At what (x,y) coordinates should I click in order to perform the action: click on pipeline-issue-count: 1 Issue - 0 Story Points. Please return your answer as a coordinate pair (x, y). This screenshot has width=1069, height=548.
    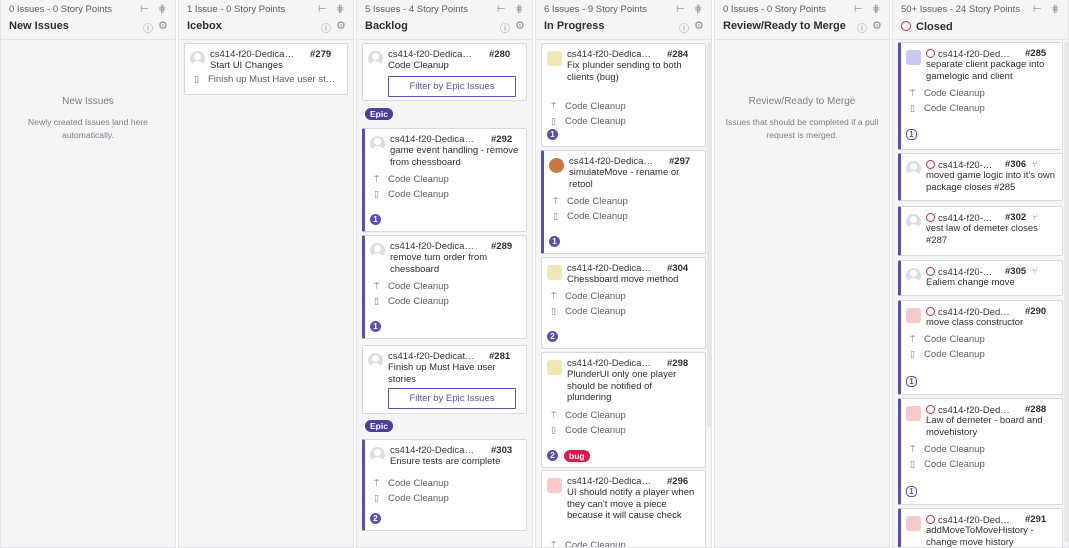
    Looking at the image, I should click on (236, 9).